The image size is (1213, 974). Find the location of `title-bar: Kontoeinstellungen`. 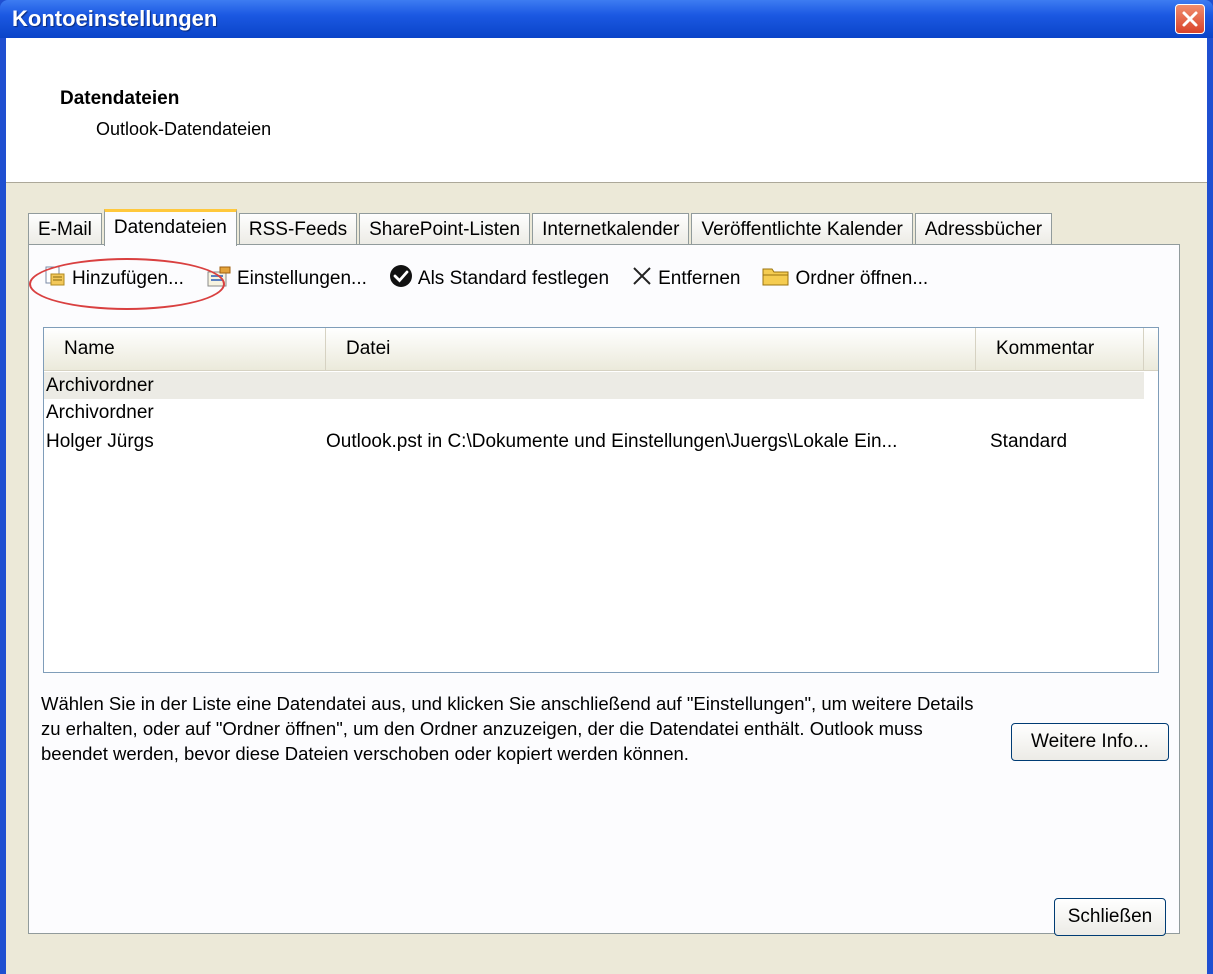

title-bar: Kontoeinstellungen is located at coordinates (606, 19).